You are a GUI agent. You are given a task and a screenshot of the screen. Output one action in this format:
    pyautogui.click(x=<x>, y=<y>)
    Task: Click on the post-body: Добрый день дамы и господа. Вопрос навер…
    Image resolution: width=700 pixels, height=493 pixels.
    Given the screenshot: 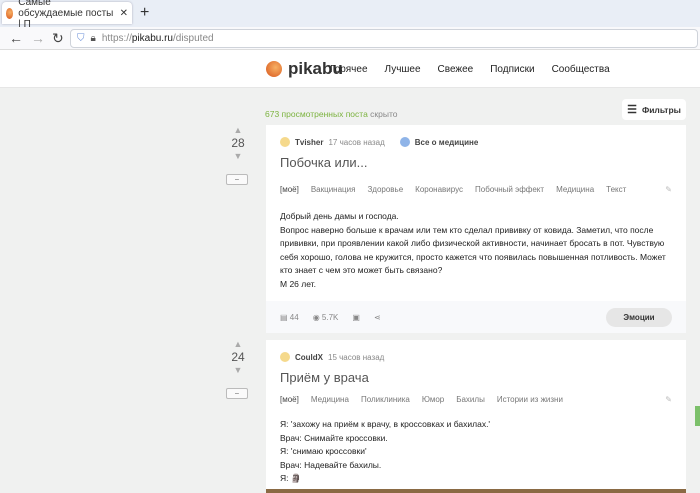 What is the action you would take?
    pyautogui.click(x=476, y=252)
    